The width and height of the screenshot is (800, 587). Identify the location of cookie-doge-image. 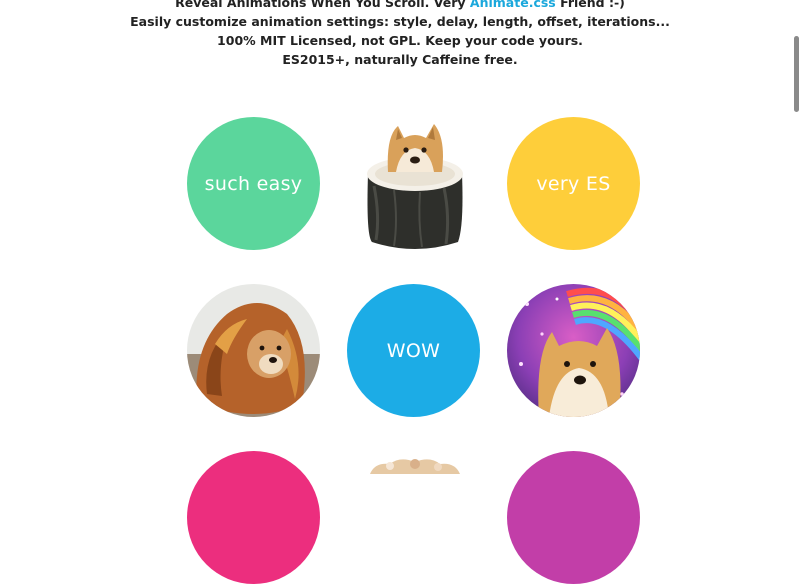
(426, 520).